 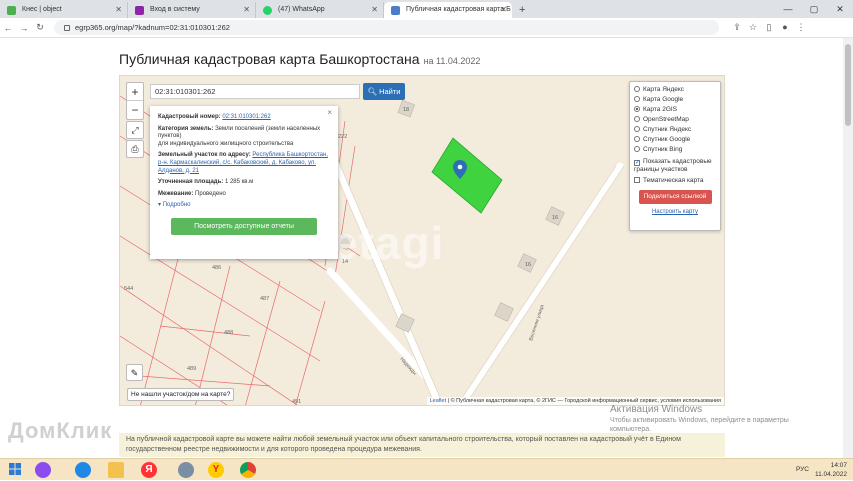 I want to click on layer-label: Спутник Google, so click(x=667, y=139).